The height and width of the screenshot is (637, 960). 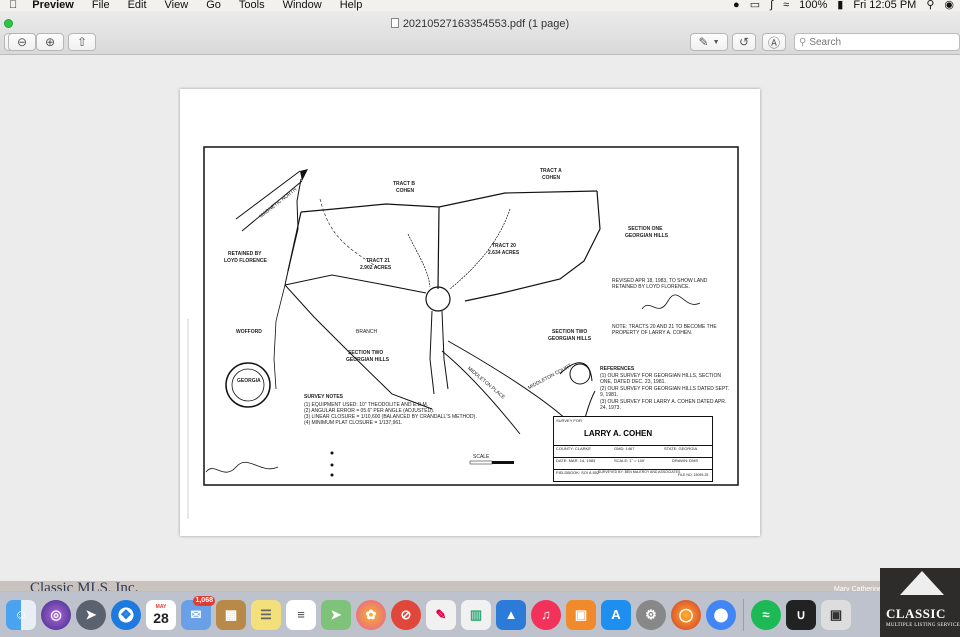 What do you see at coordinates (351, 5) in the screenshot?
I see `menu-help: Help` at bounding box center [351, 5].